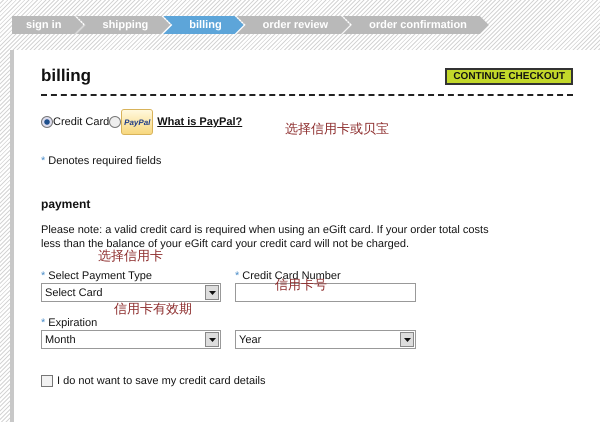 The width and height of the screenshot is (600, 422). Describe the element at coordinates (100, 276) in the screenshot. I see `field-label: Select Payment Type` at that location.